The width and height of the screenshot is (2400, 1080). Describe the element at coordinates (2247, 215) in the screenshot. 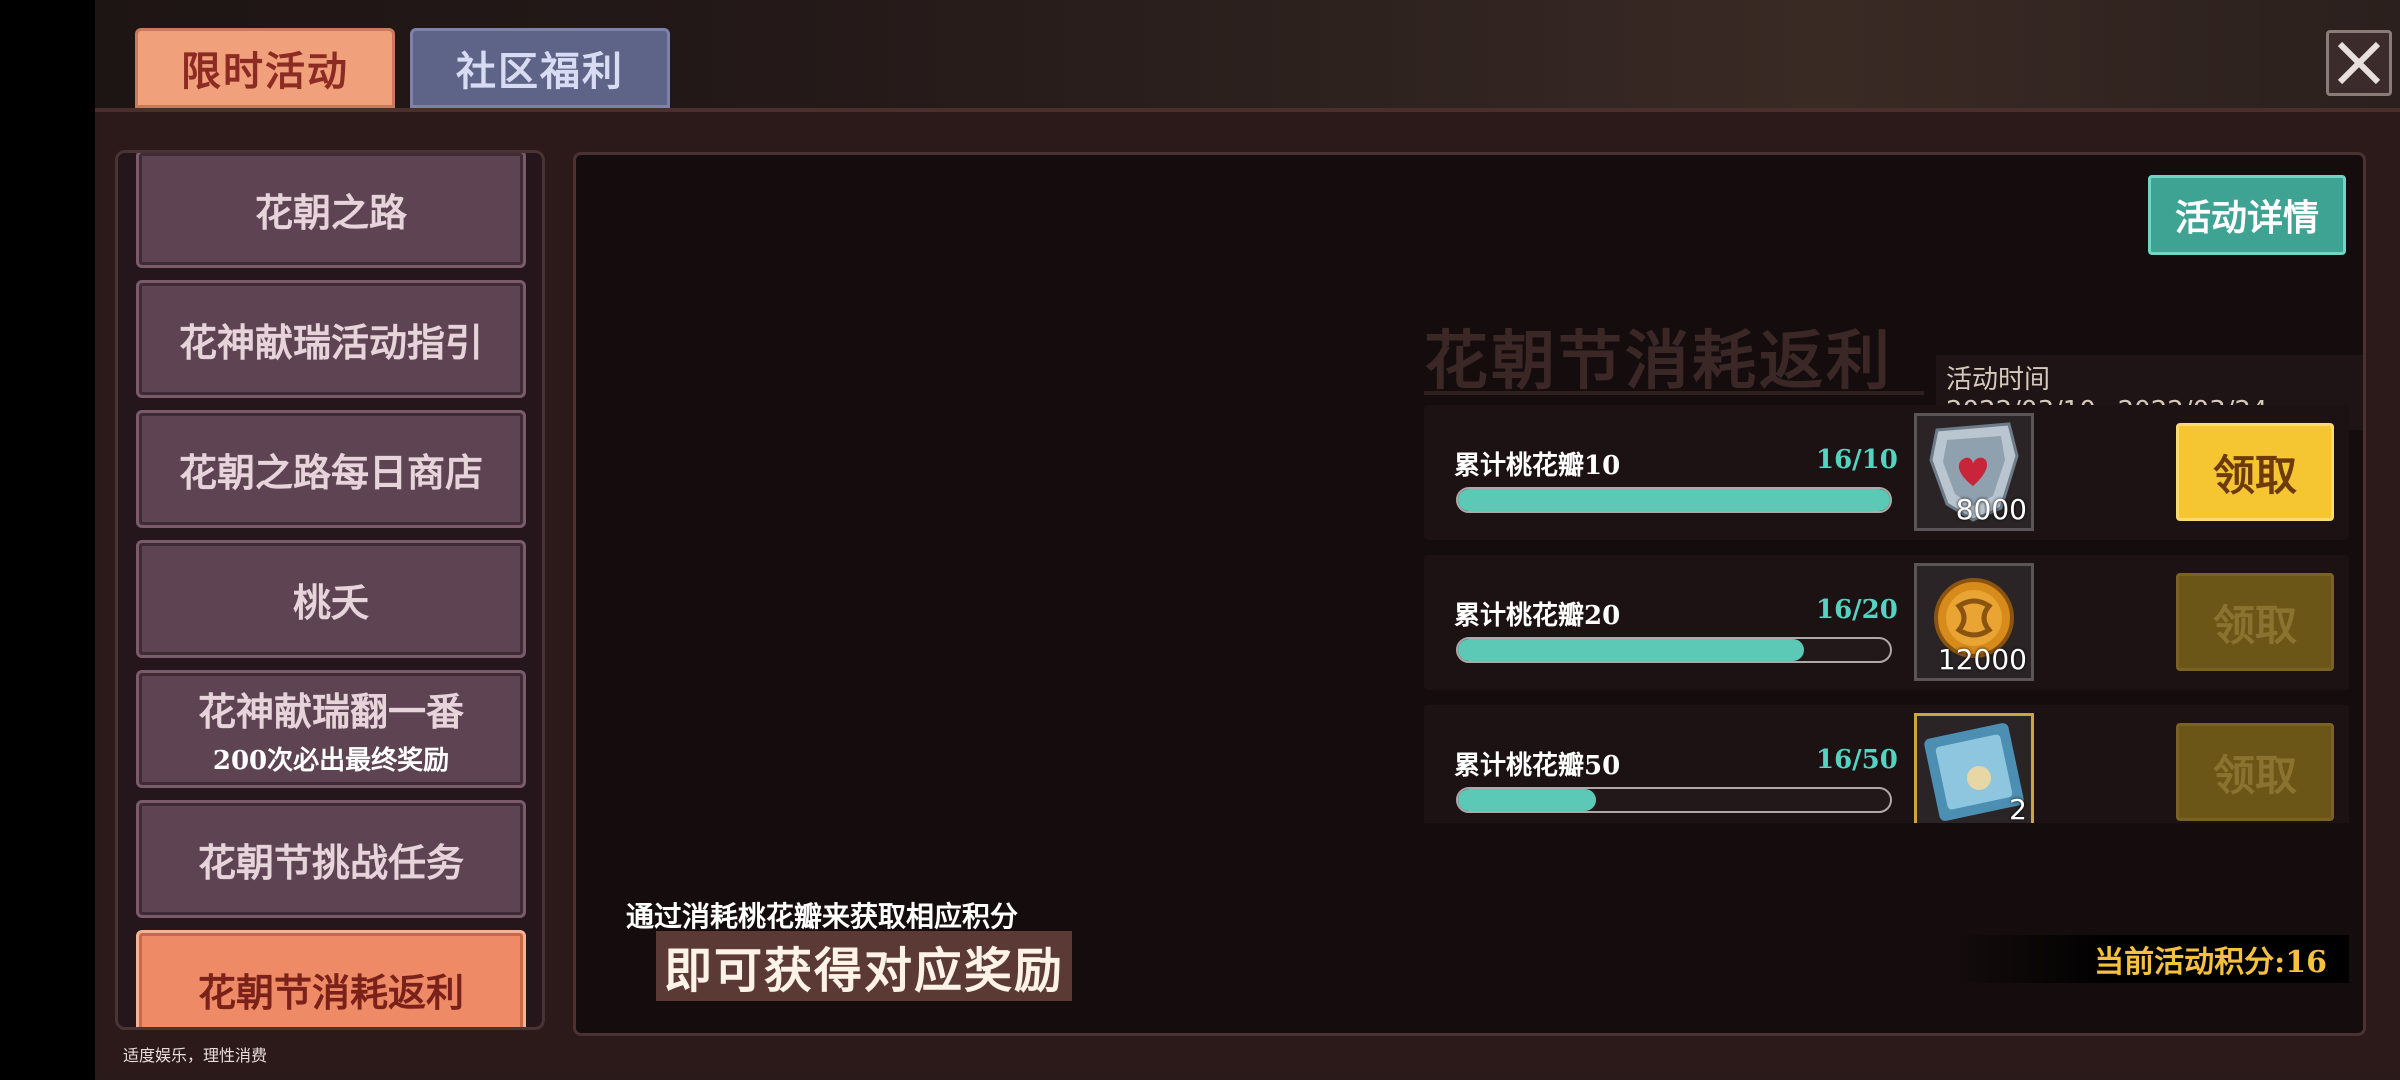

I see `event-detail-button: 活动详情` at that location.